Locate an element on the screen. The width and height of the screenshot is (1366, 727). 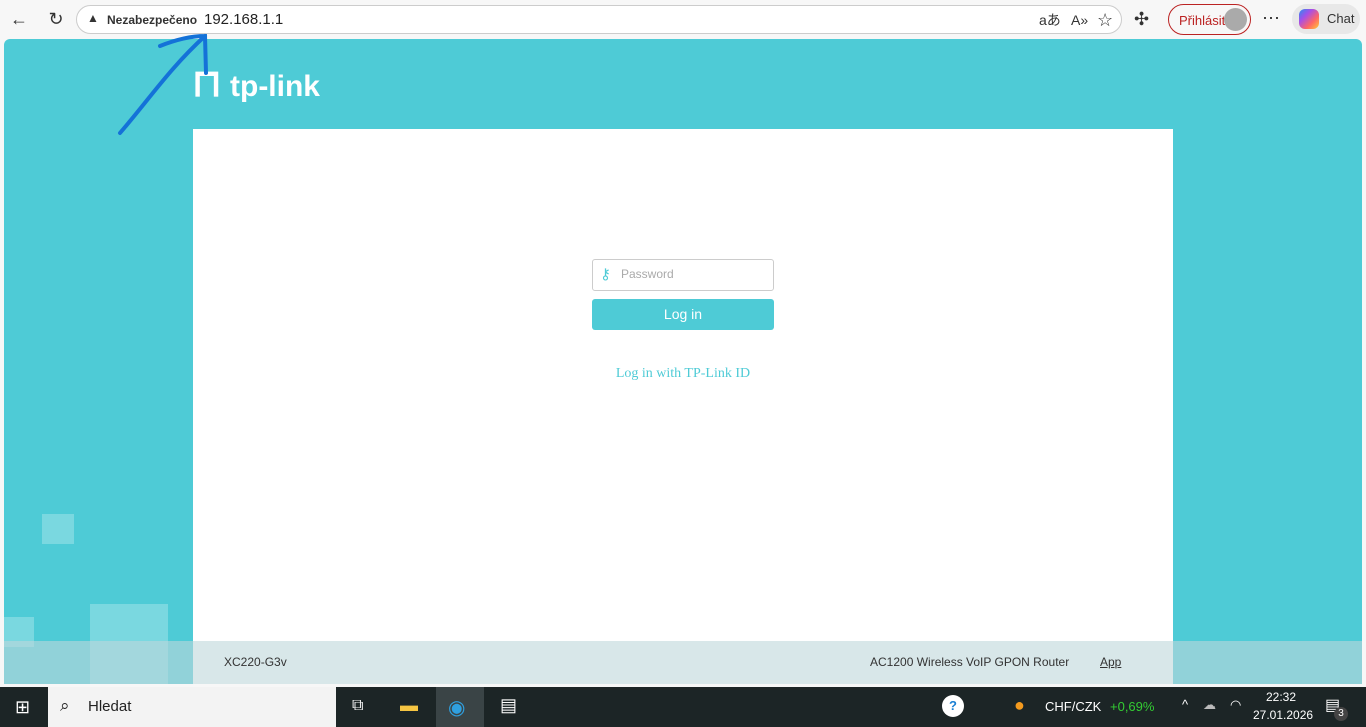
windows-start-icon: ⊞ is located at coordinates (22, 707).